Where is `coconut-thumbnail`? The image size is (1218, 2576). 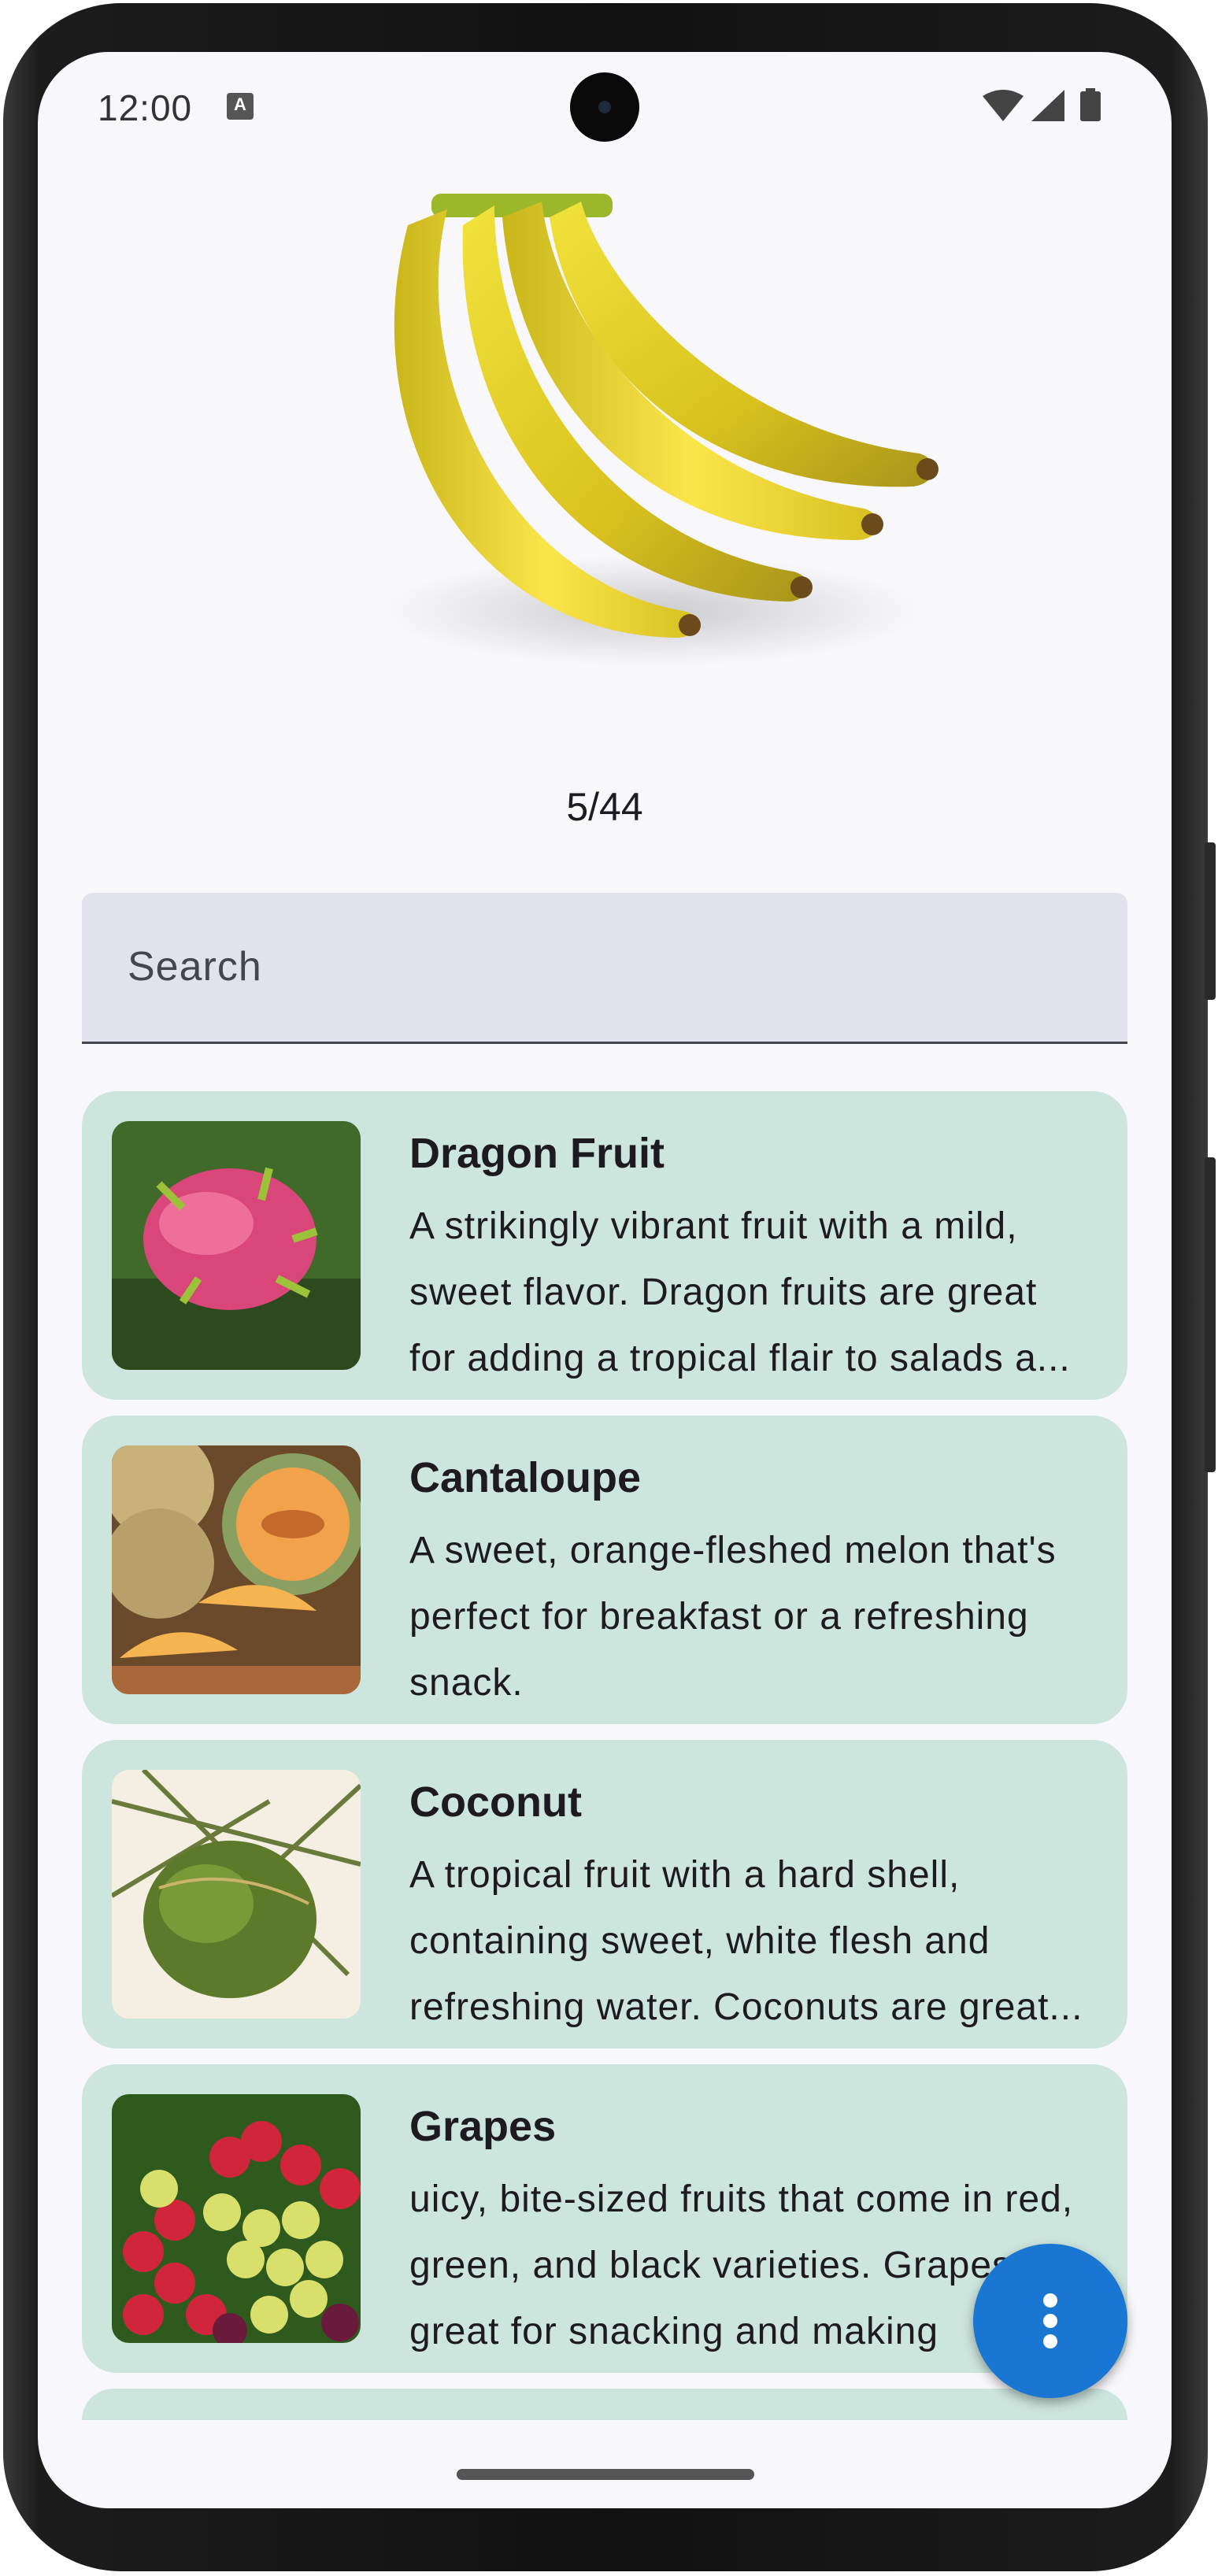
coconut-thumbnail is located at coordinates (236, 1894).